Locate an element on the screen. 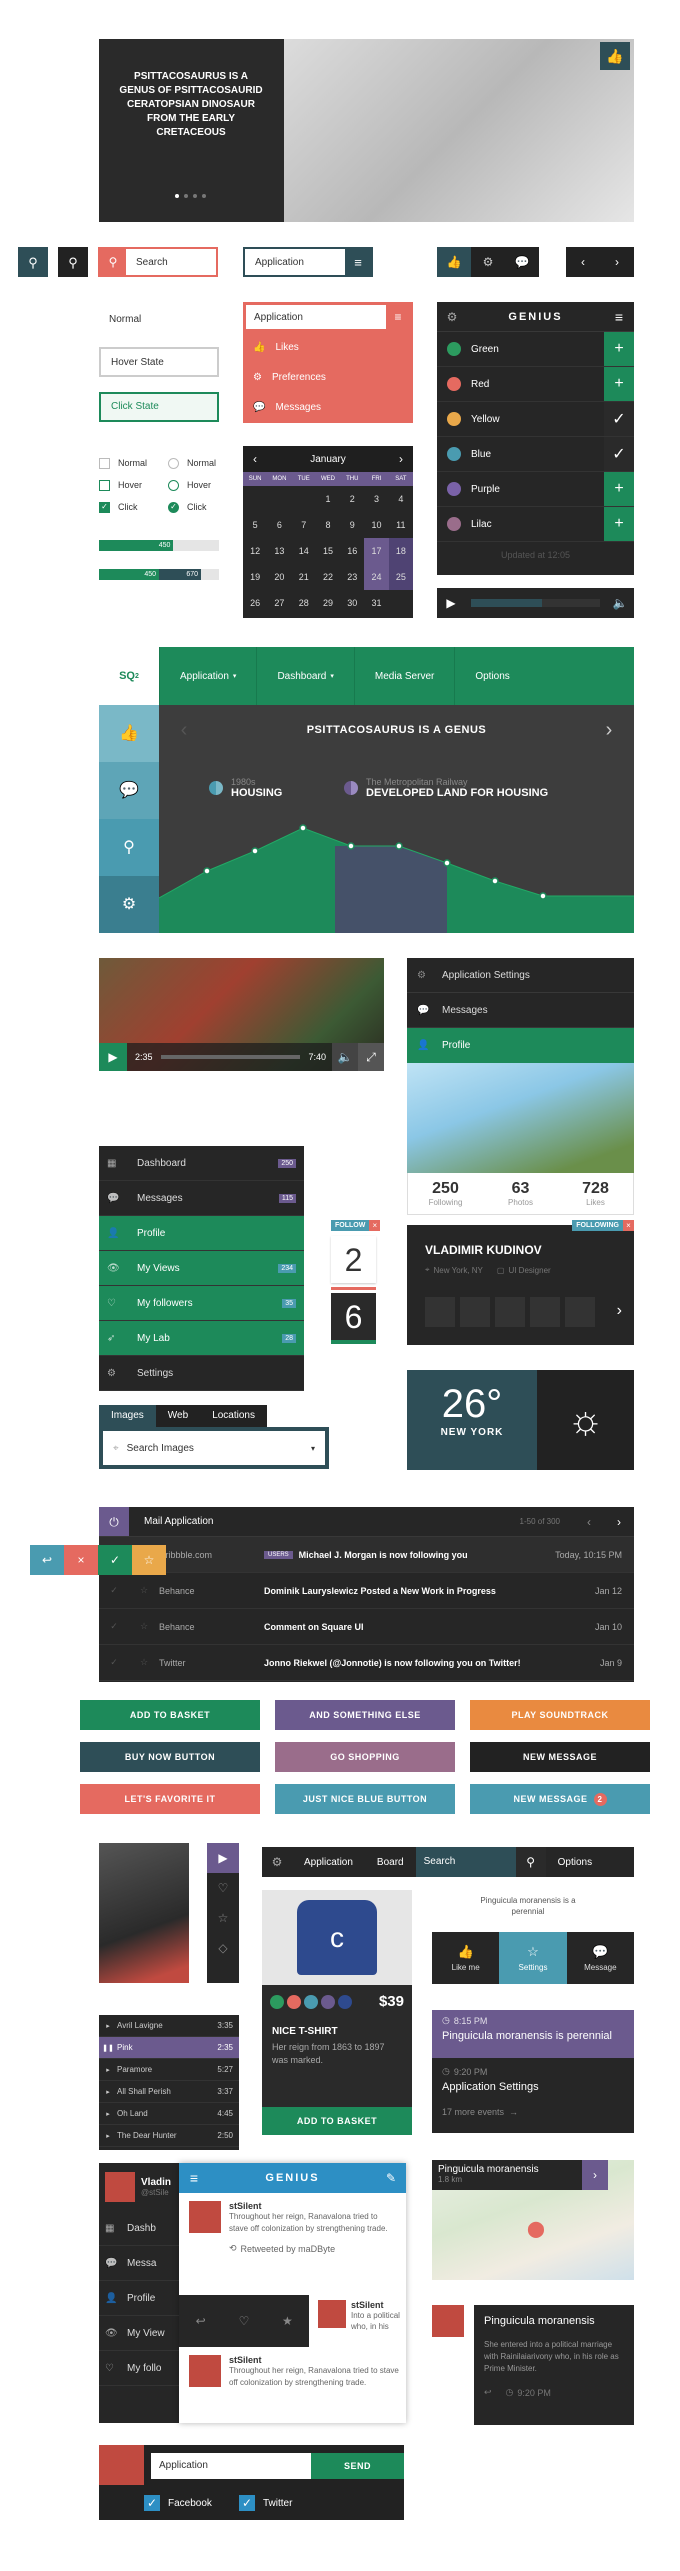  menu-item-application-settings: ⚙ Application Settings is located at coordinates (520, 975).